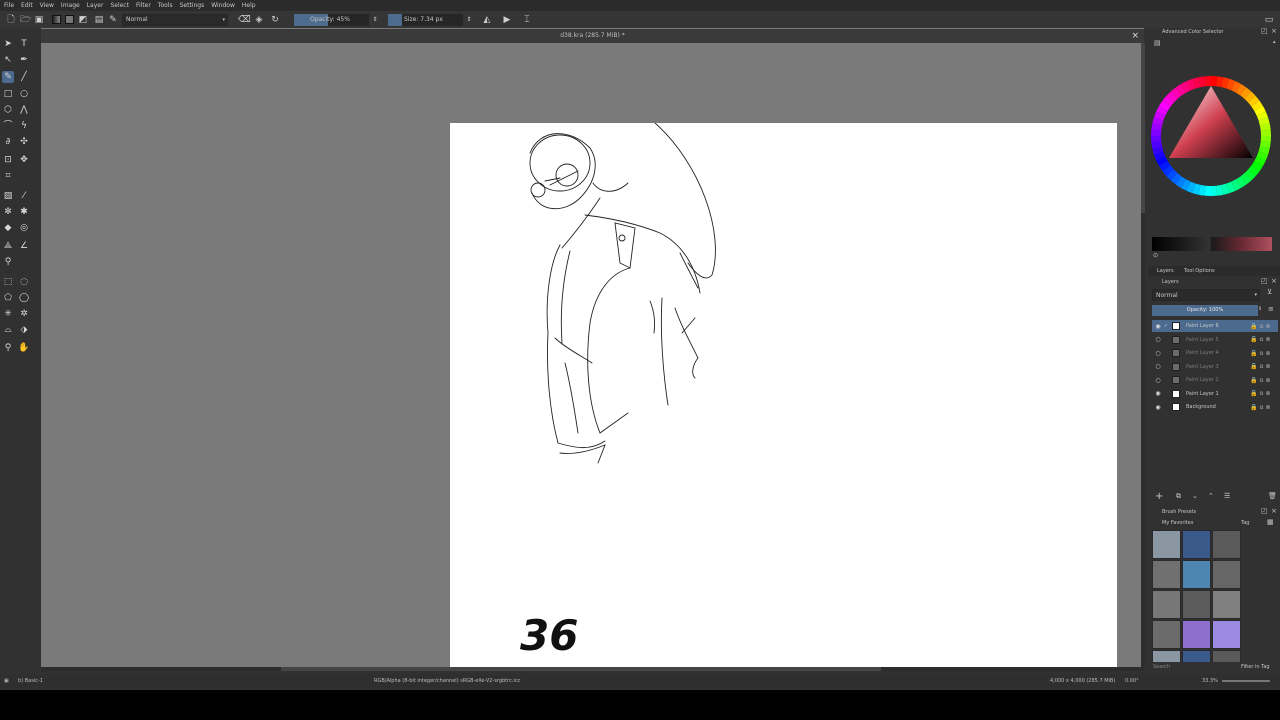 The image size is (1280, 720). Describe the element at coordinates (119, 5) in the screenshot. I see `menu-select: Select` at that location.